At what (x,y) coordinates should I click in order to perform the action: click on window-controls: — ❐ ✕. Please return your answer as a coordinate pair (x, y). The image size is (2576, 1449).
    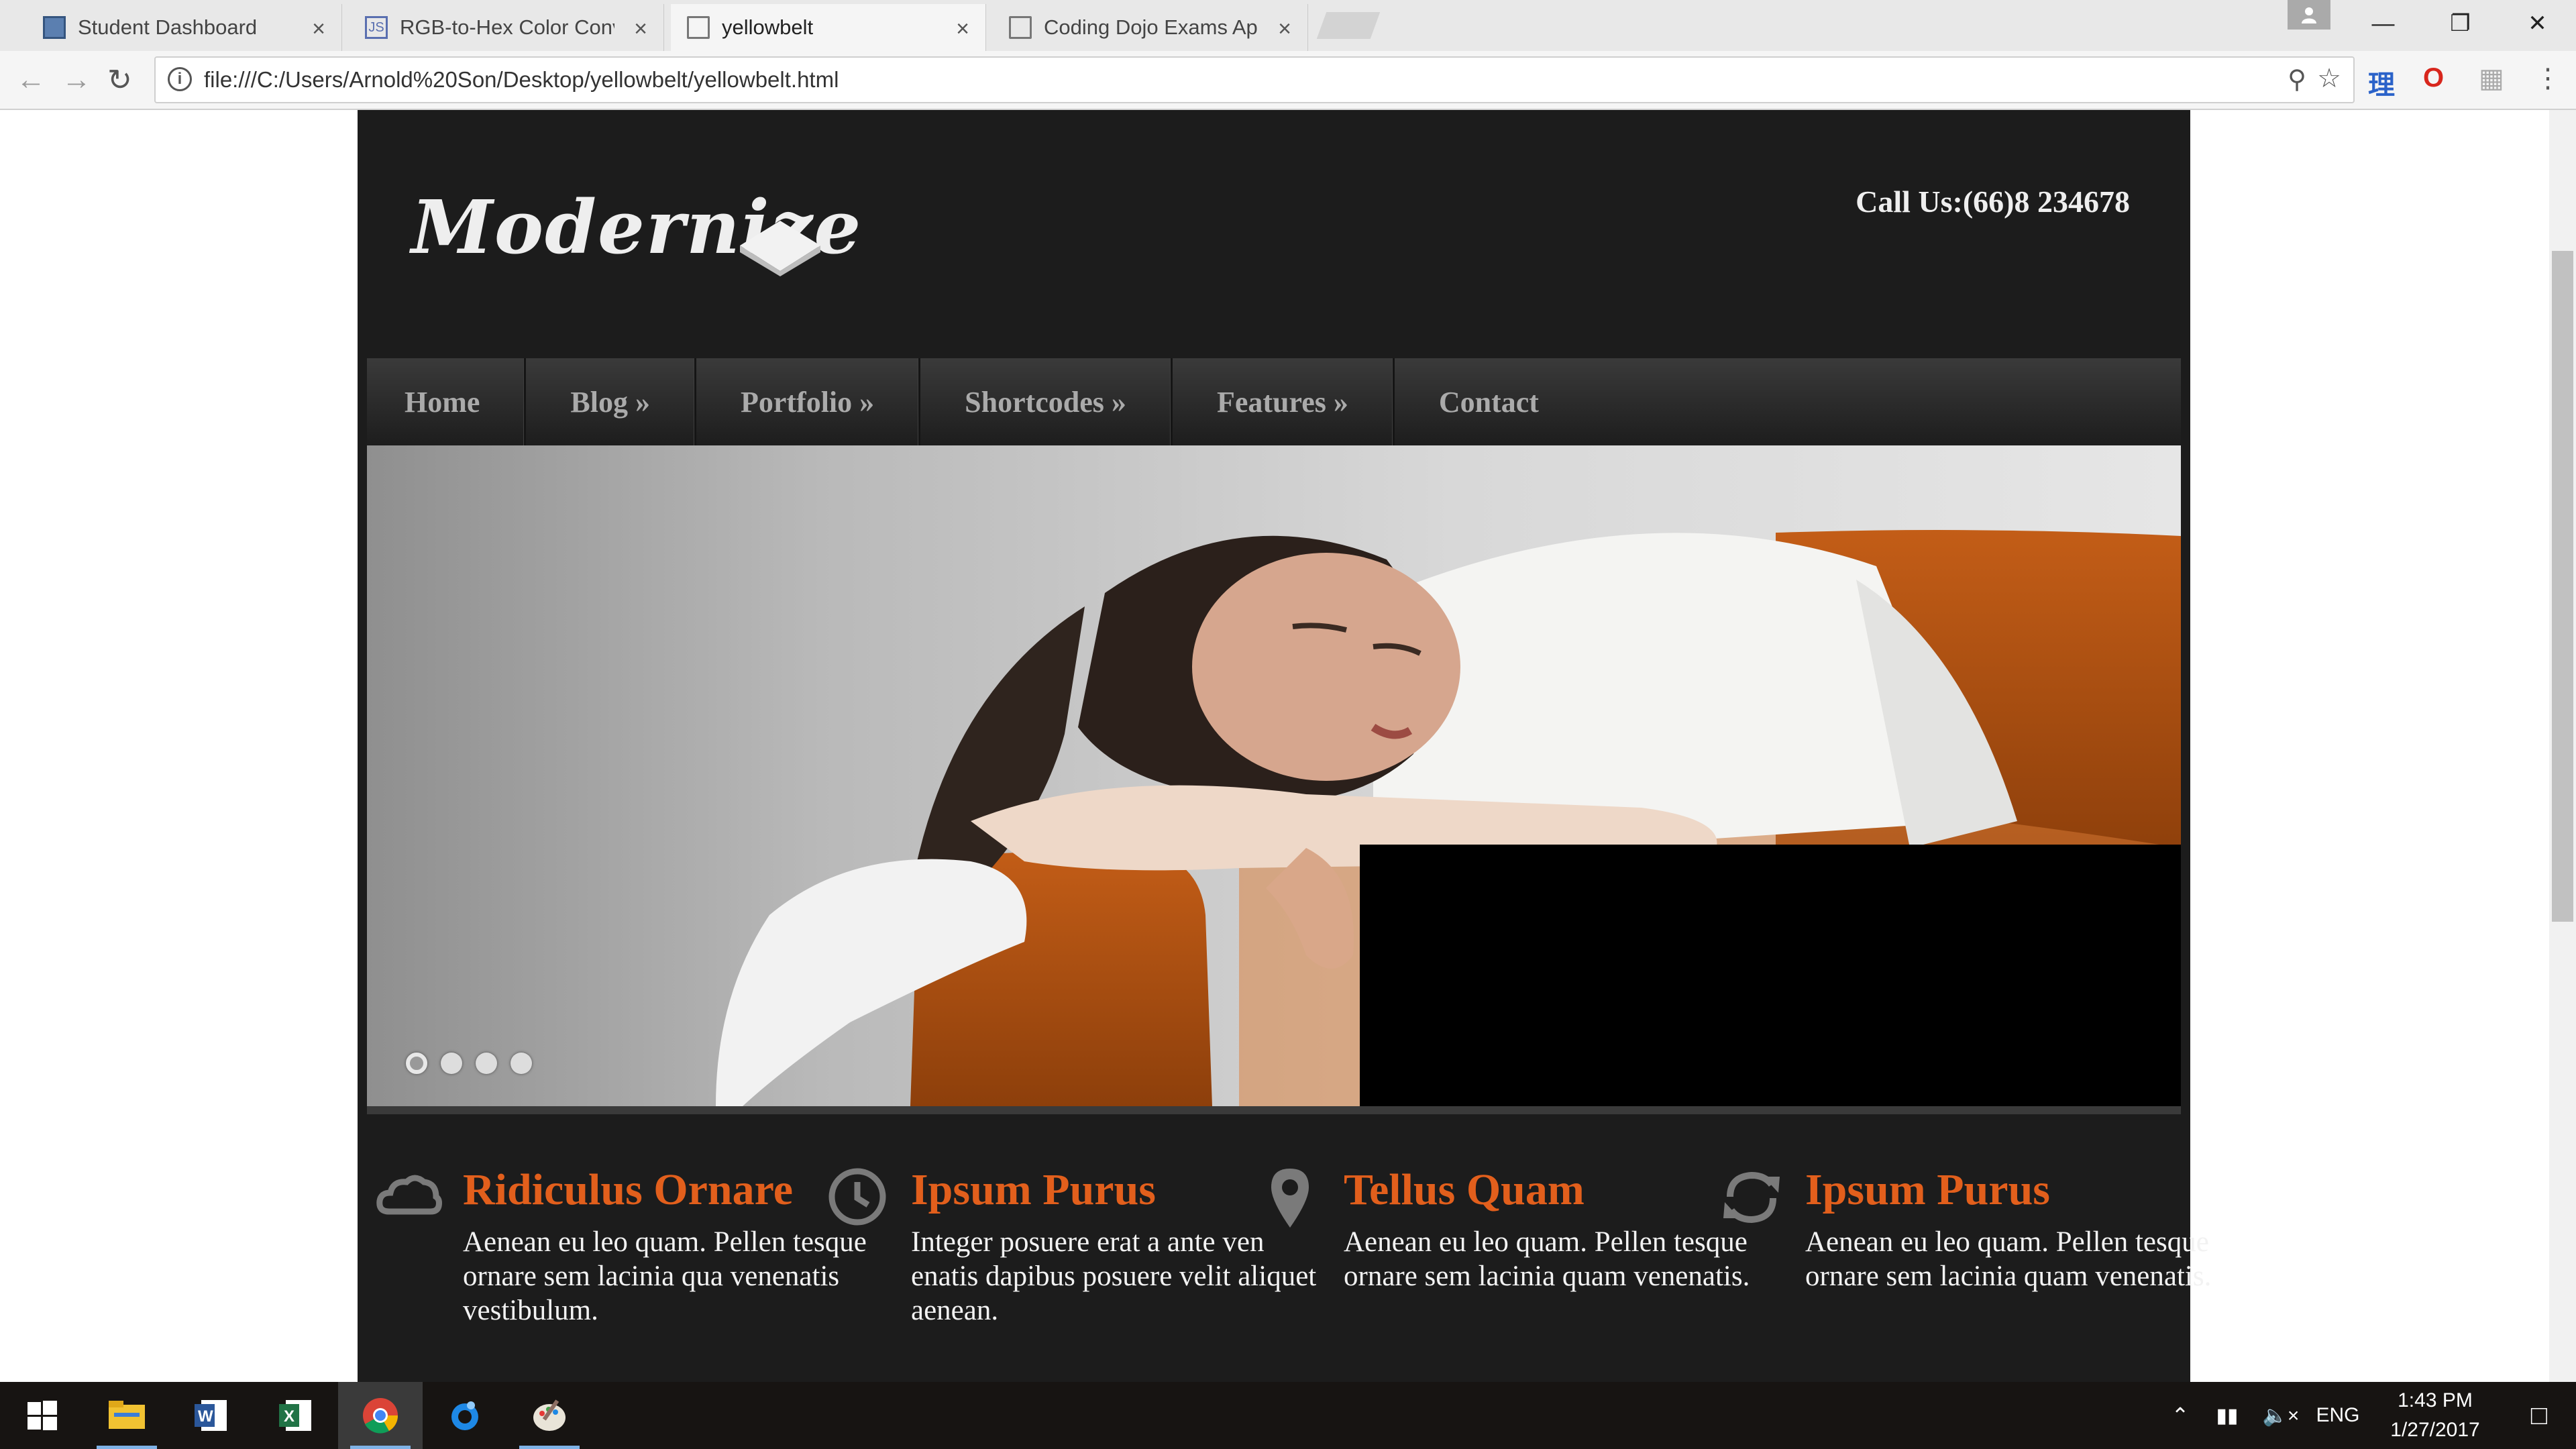
    Looking at the image, I should click on (2460, 23).